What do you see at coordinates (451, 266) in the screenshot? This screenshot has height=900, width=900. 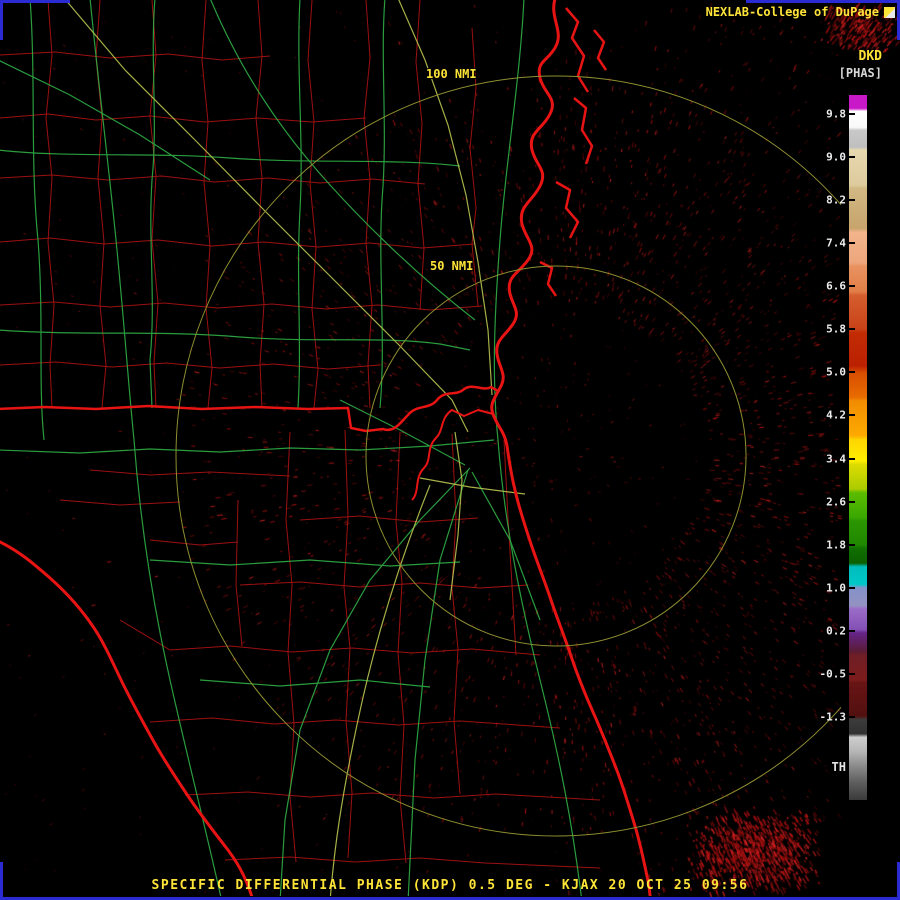 I see `ring-label-50nmi: 50 NMI` at bounding box center [451, 266].